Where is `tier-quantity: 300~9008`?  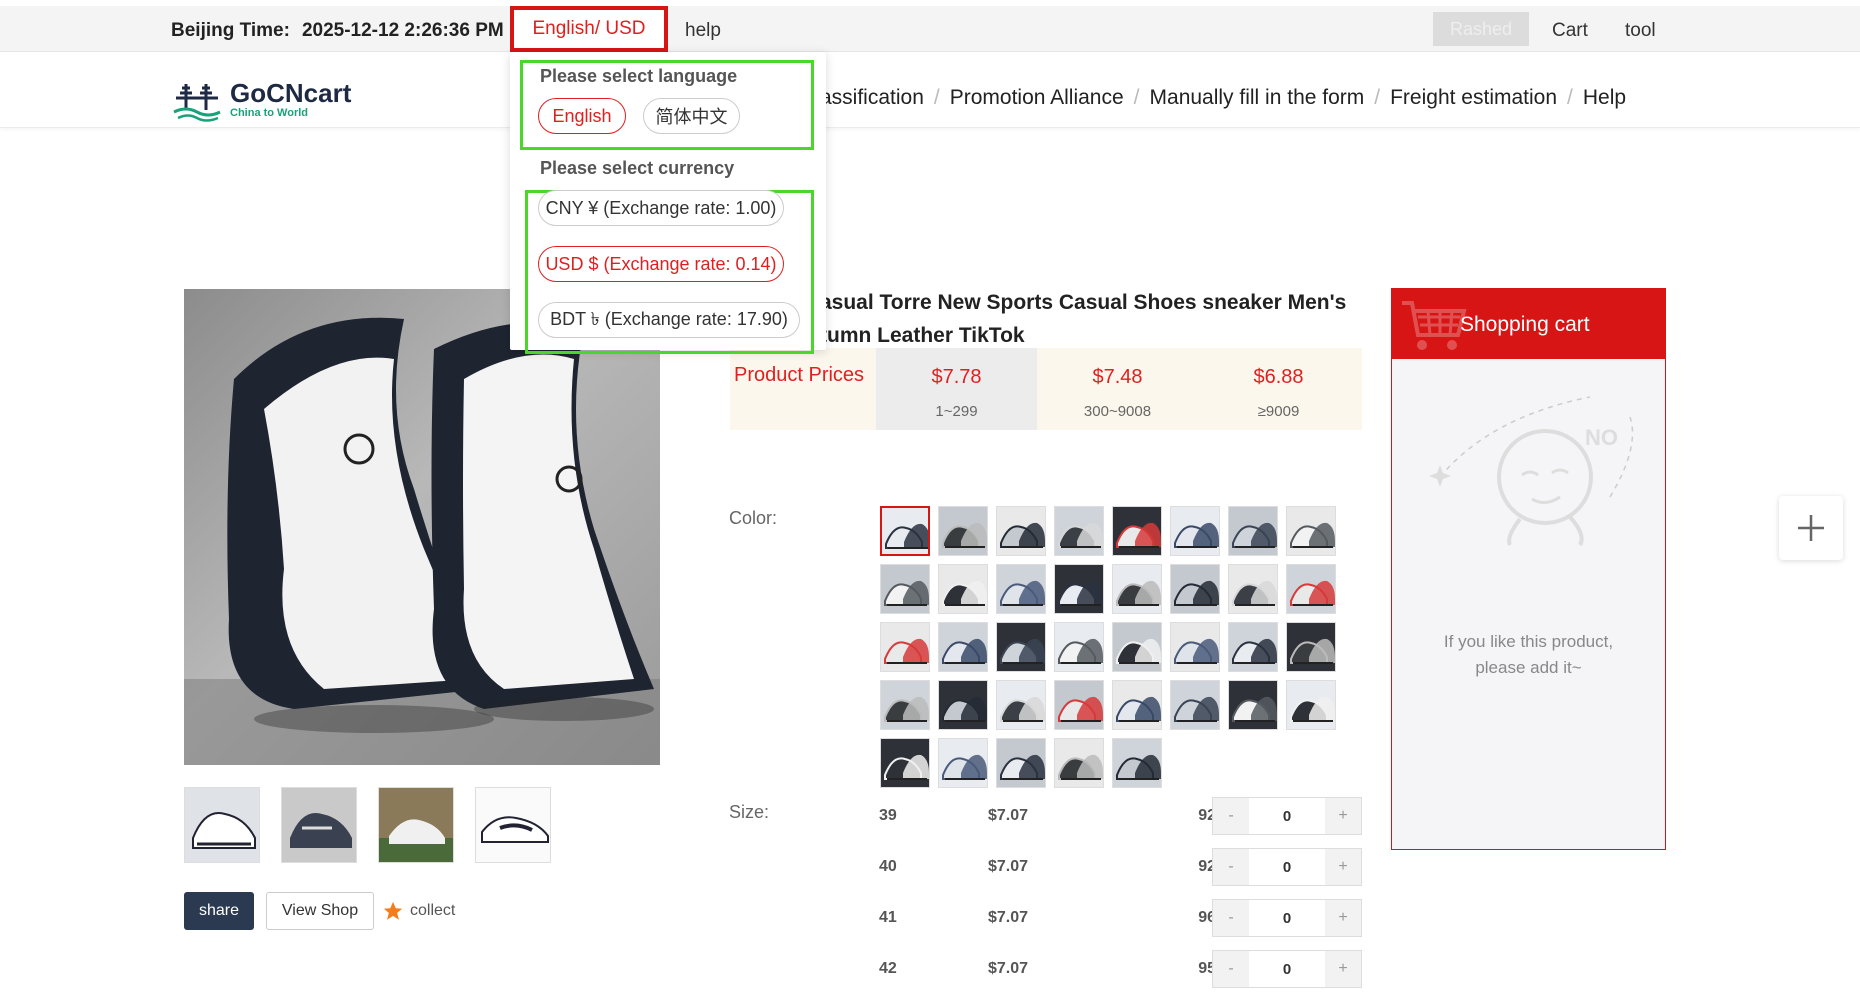 tier-quantity: 300~9008 is located at coordinates (1117, 411).